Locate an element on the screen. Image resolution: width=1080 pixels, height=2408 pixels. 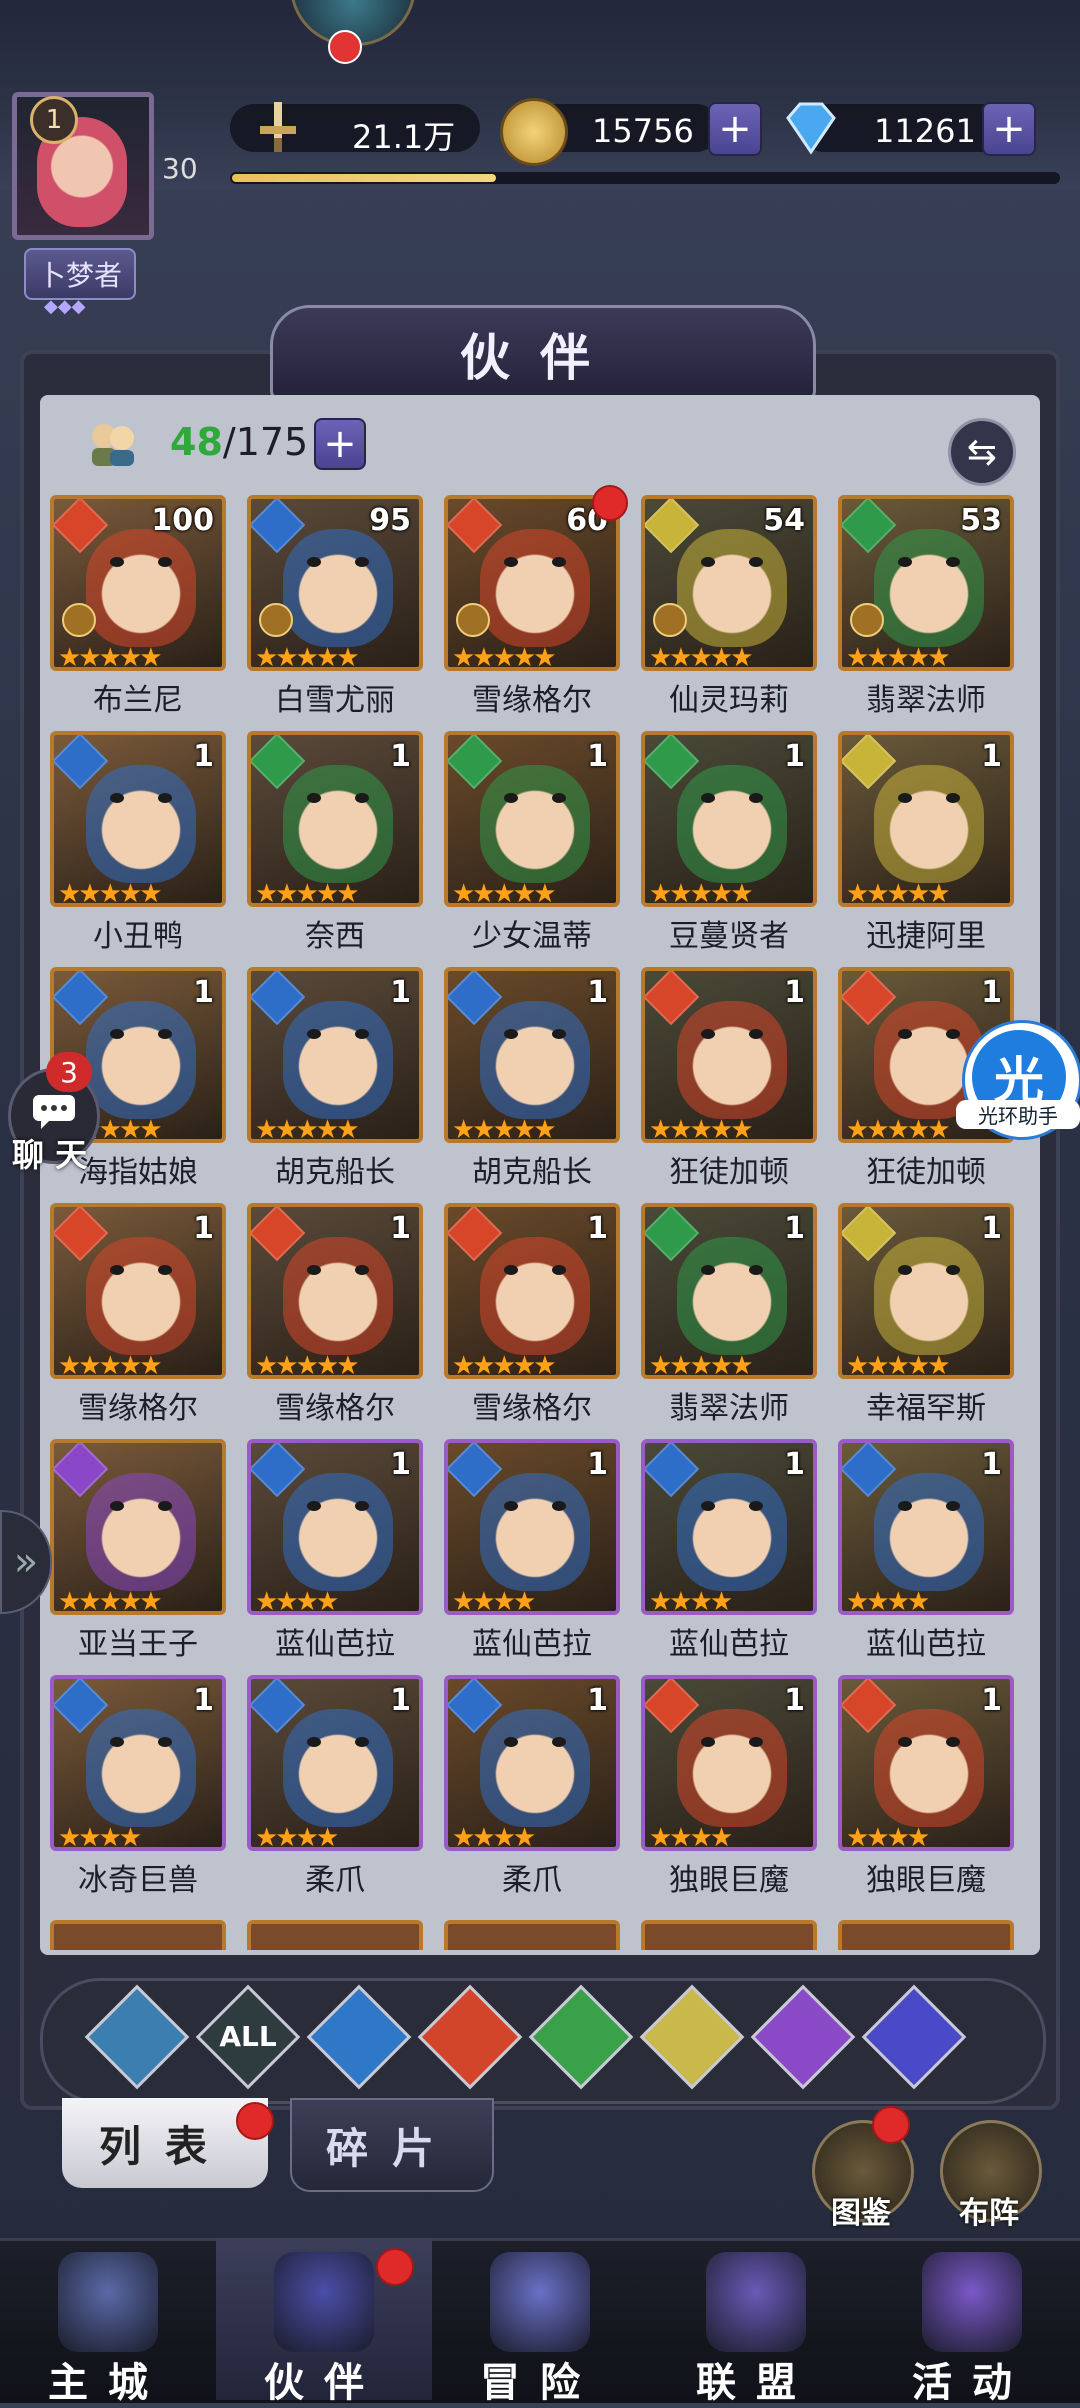
star-rating: ★★★★ is located at coordinates (888, 1601).